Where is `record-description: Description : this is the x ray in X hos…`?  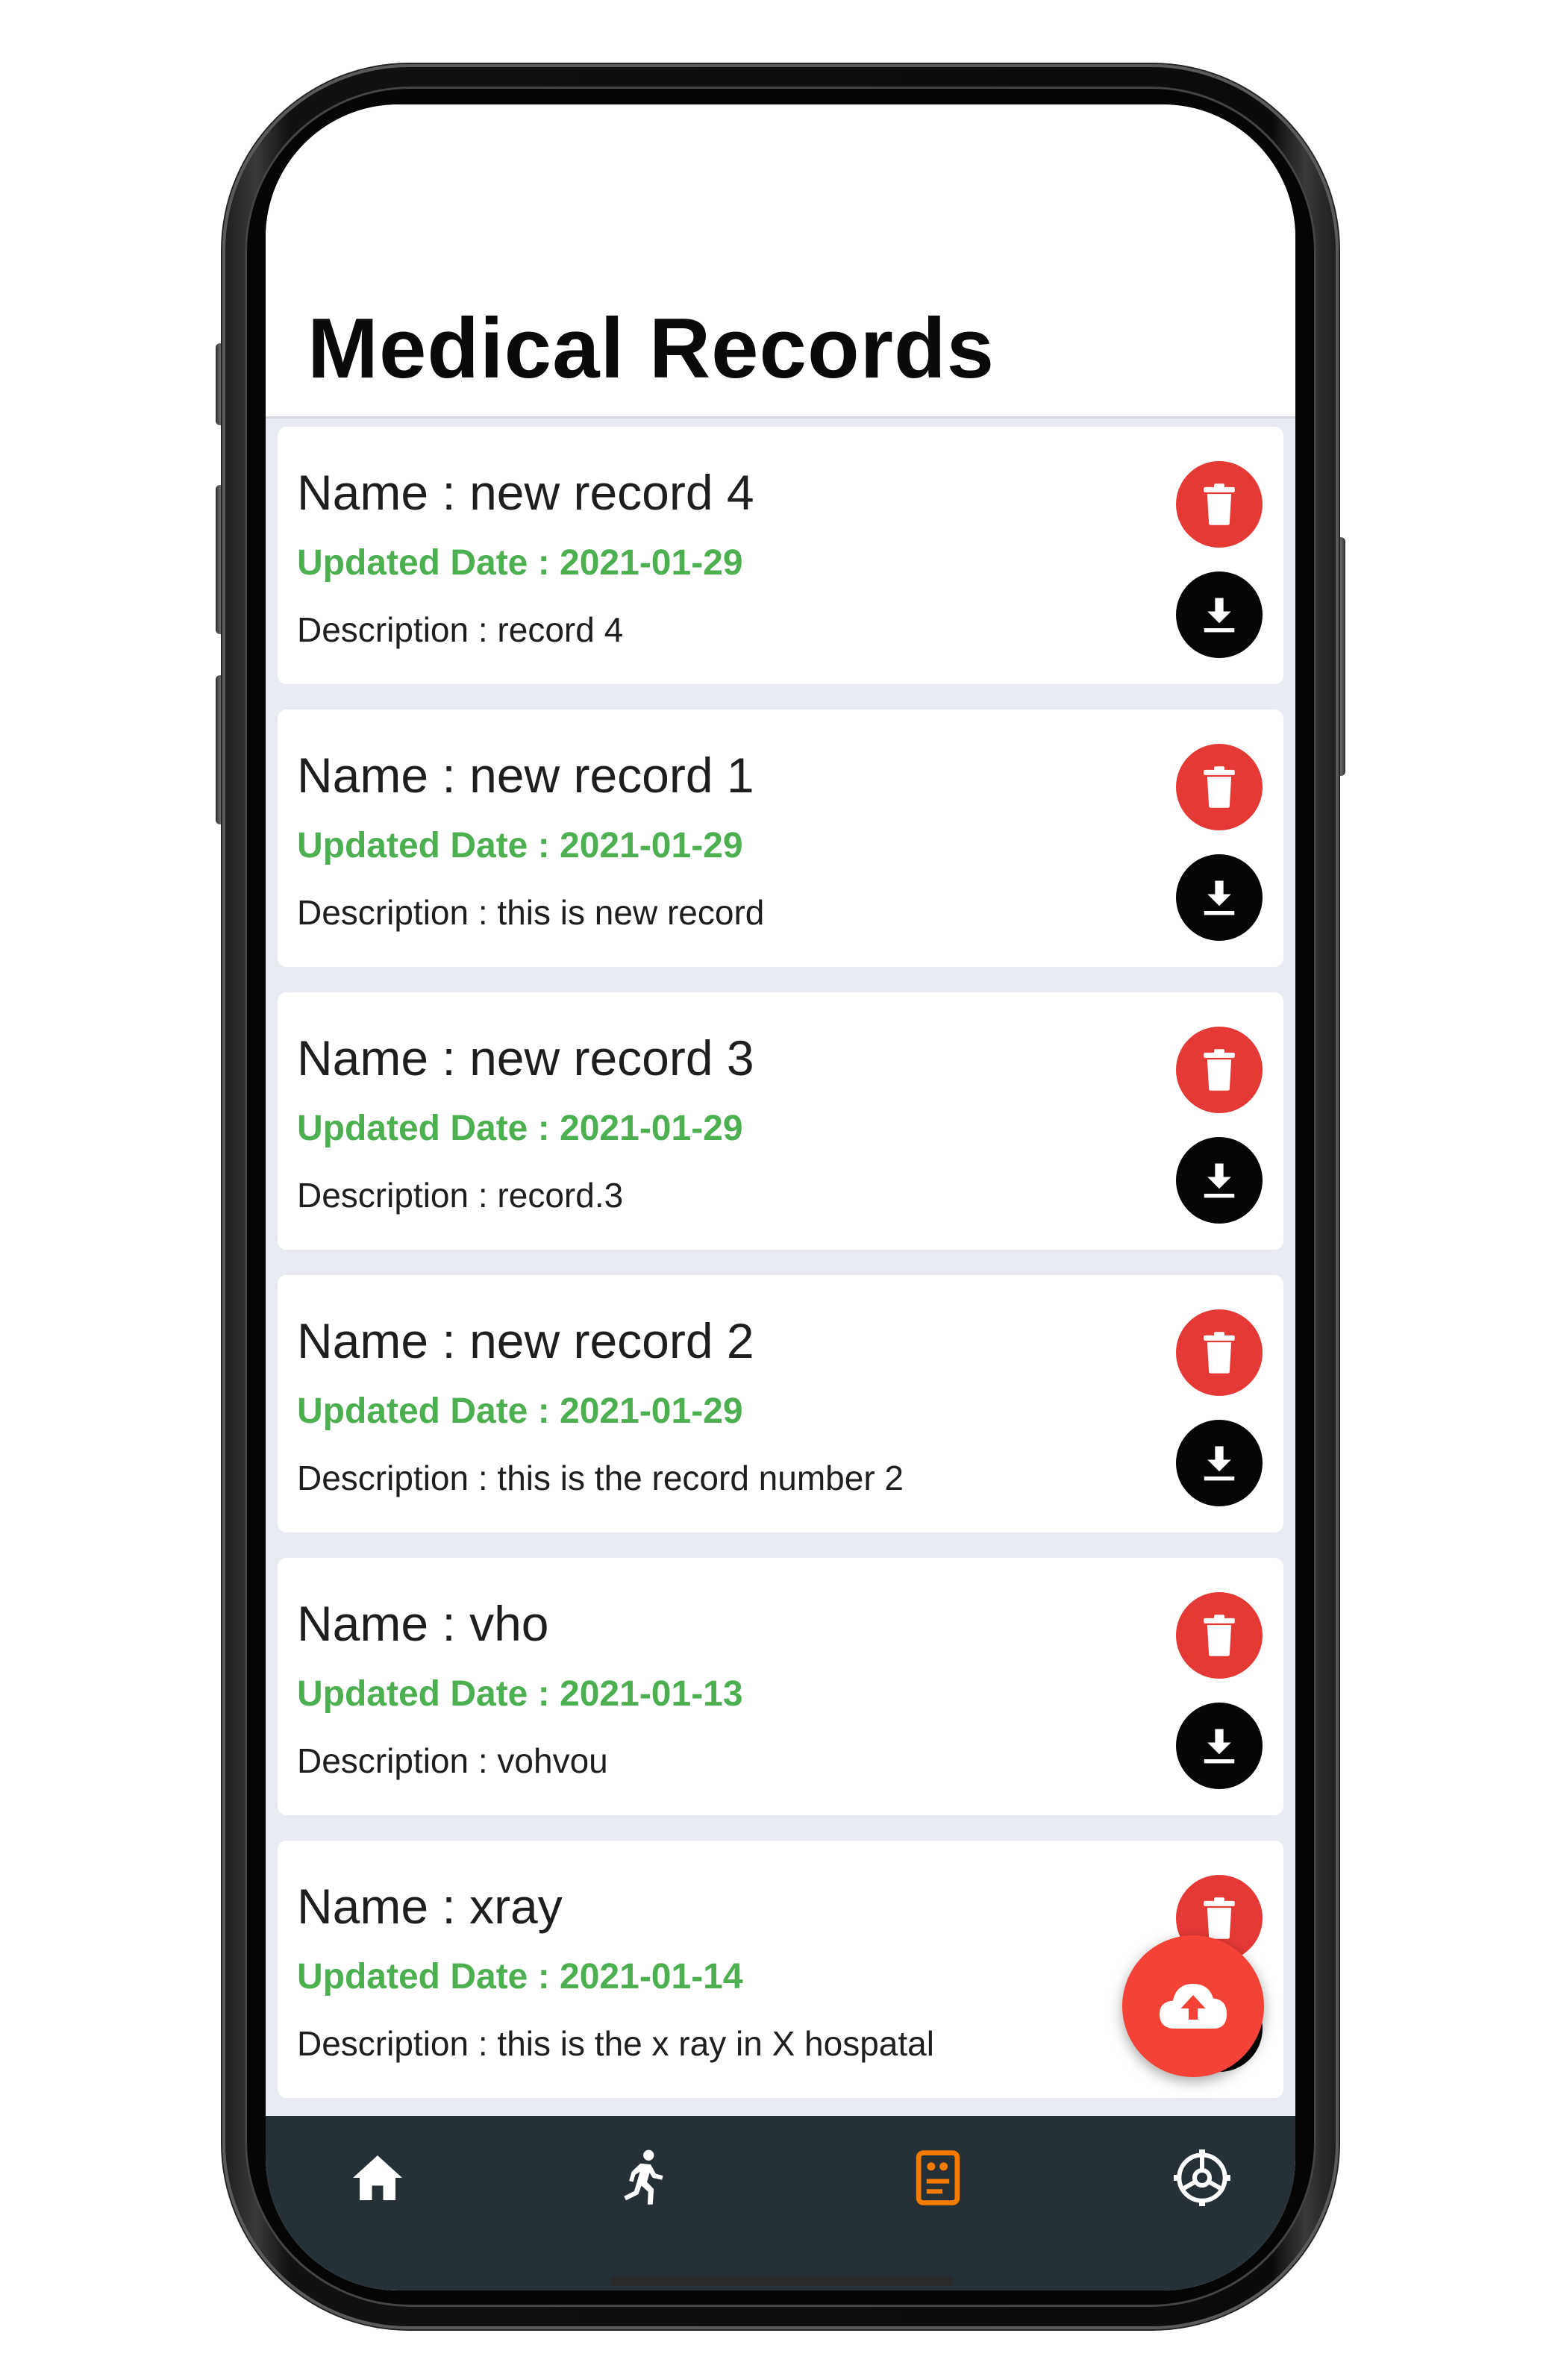
record-description: Description : this is the x ray in X hos… is located at coordinates (616, 2043).